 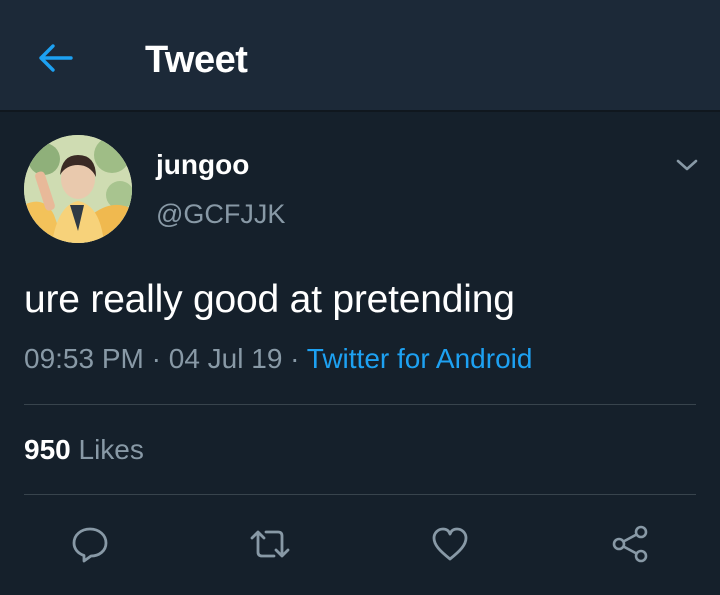 I want to click on retweet-icon, so click(x=270, y=544).